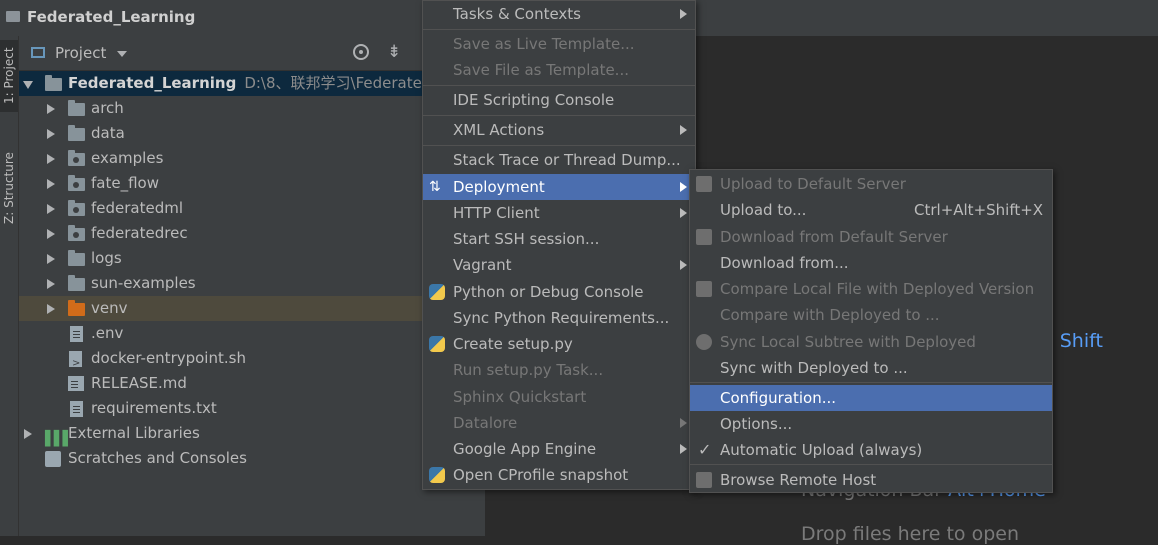 This screenshot has height=545, width=1158. Describe the element at coordinates (80, 53) in the screenshot. I see `project-view-selector: Project` at that location.